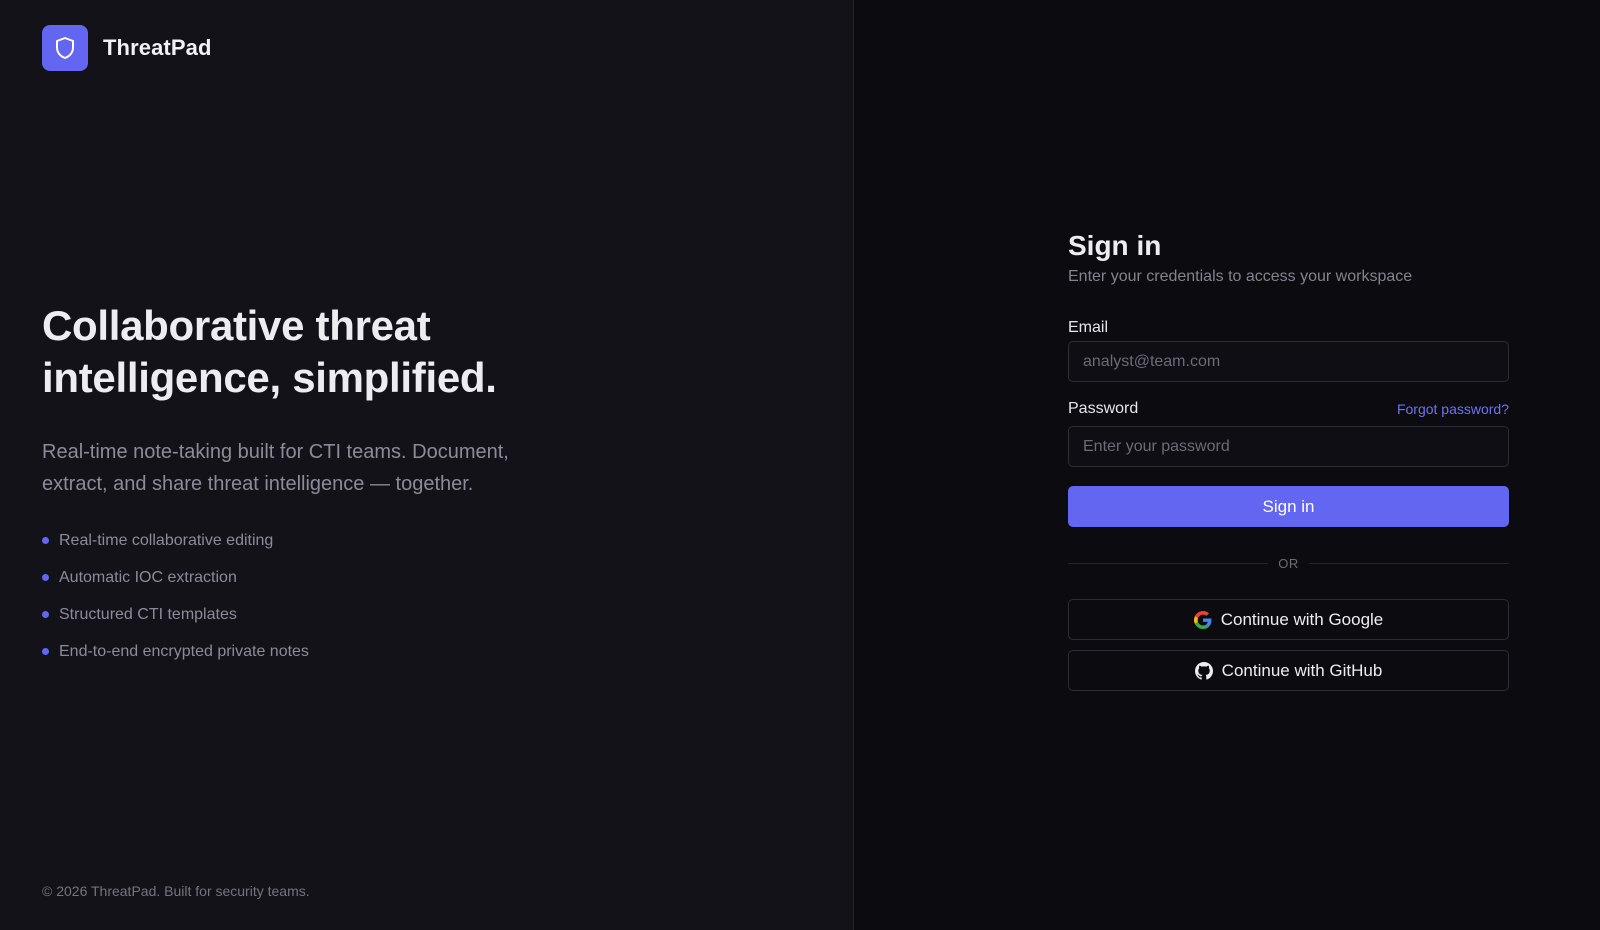 This screenshot has height=930, width=1600. Describe the element at coordinates (236, 325) in the screenshot. I see `hero-headline-line: Collaborative threat` at that location.